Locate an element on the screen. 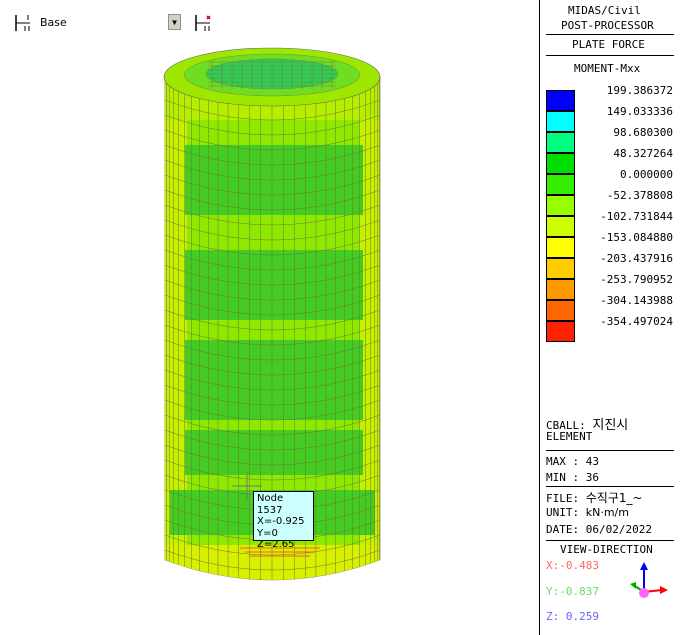 This screenshot has height=635, width=681. title-postprocessor: POST-PROCESSOR is located at coordinates (607, 25).